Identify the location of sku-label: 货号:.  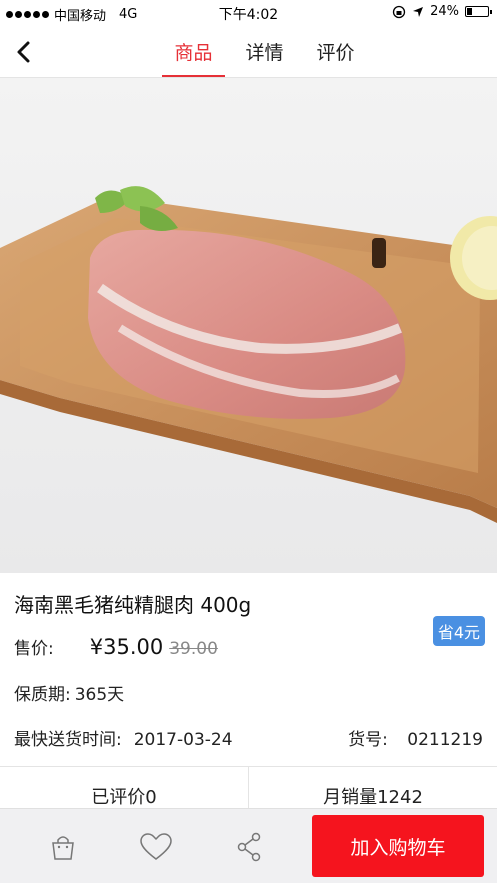
(368, 740).